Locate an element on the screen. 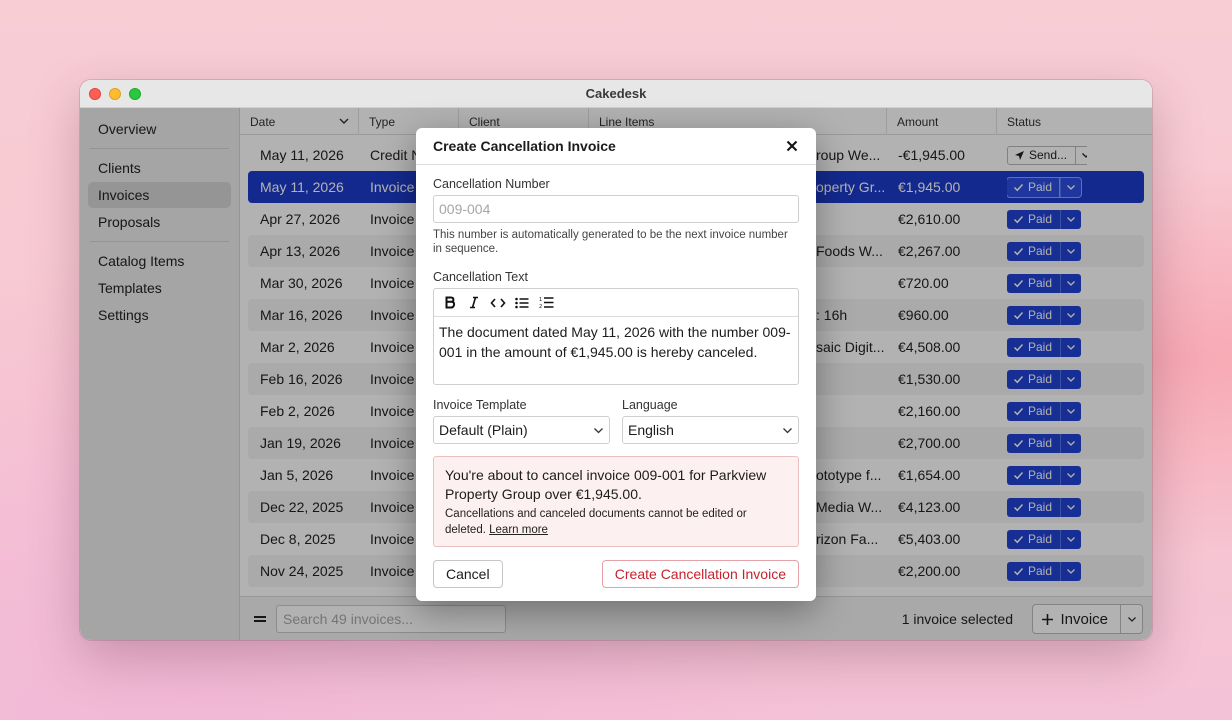  bold-icon is located at coordinates (450, 302).